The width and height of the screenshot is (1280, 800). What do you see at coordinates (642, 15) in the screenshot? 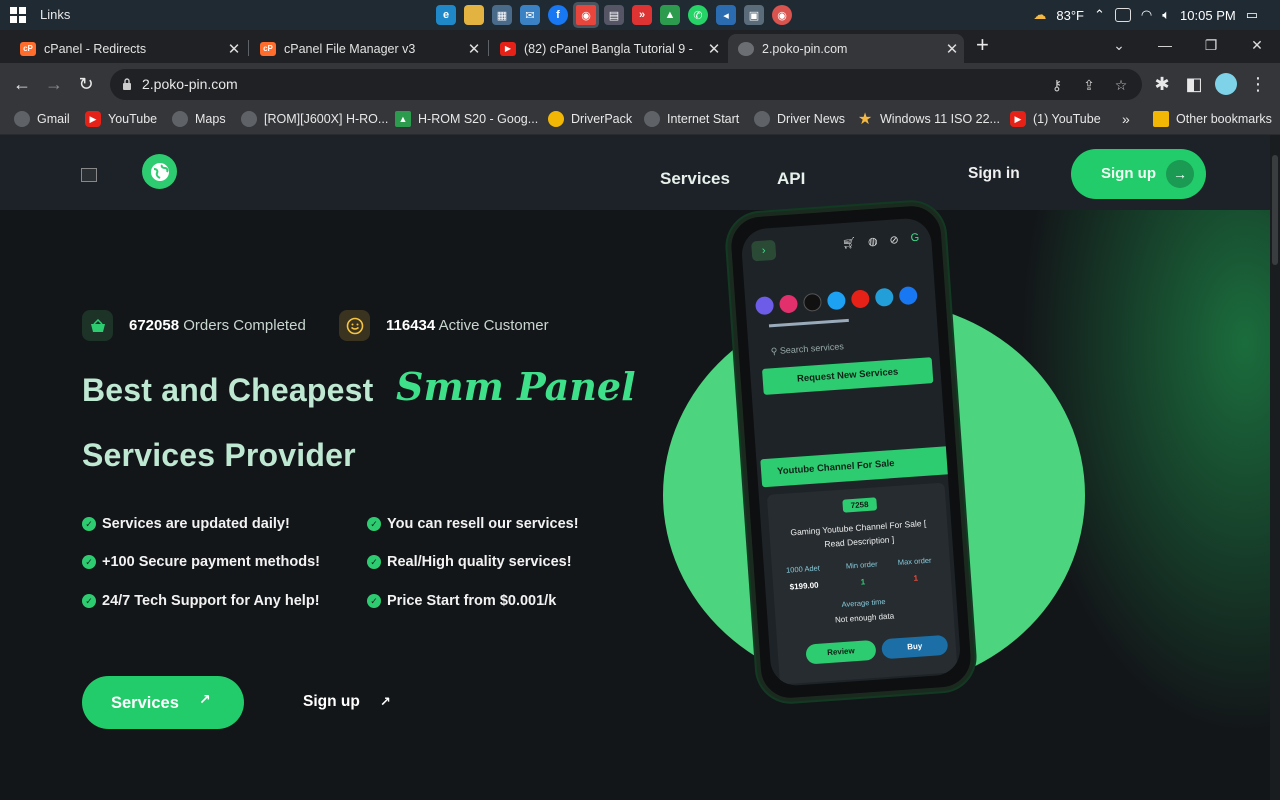
I see `anydesk-icon: »` at bounding box center [642, 15].